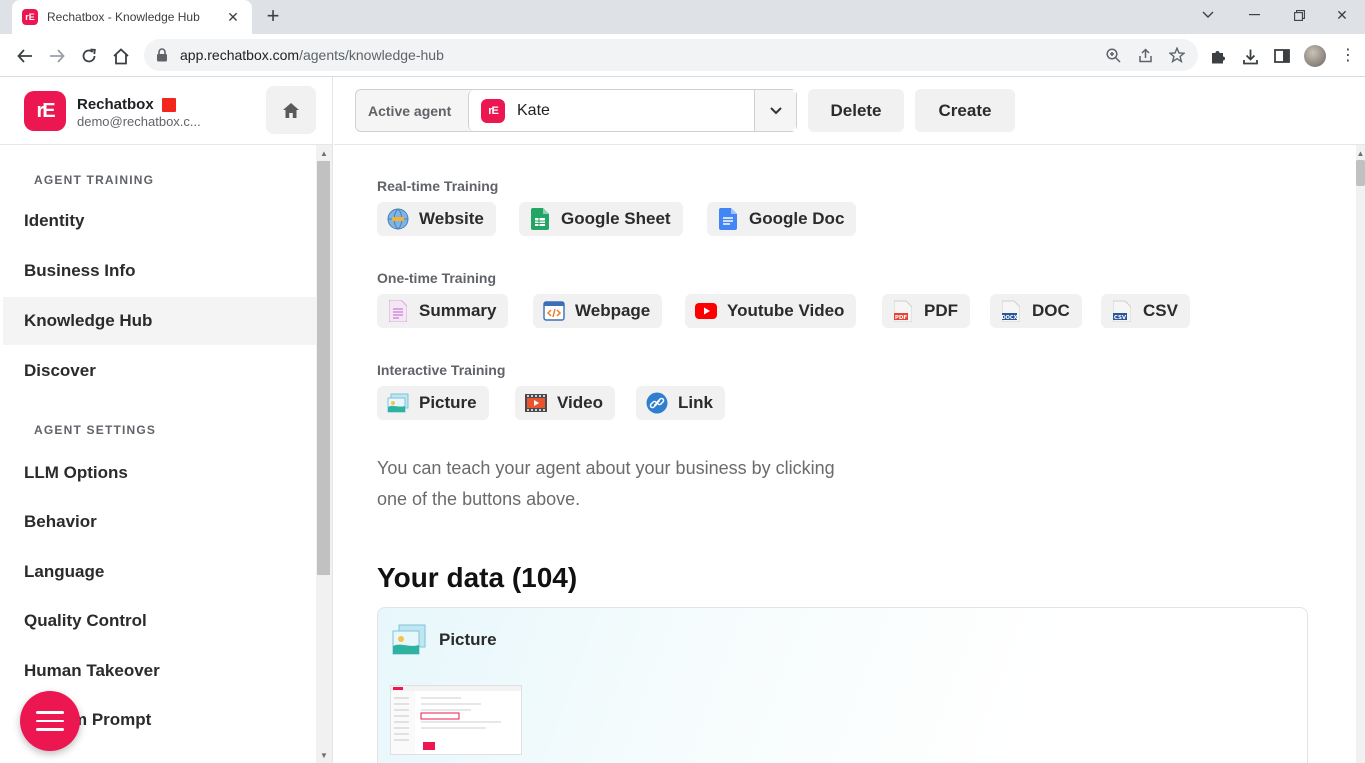 This screenshot has width=1365, height=763. I want to click on sidebar-scrollbar-thumb, so click(323, 368).